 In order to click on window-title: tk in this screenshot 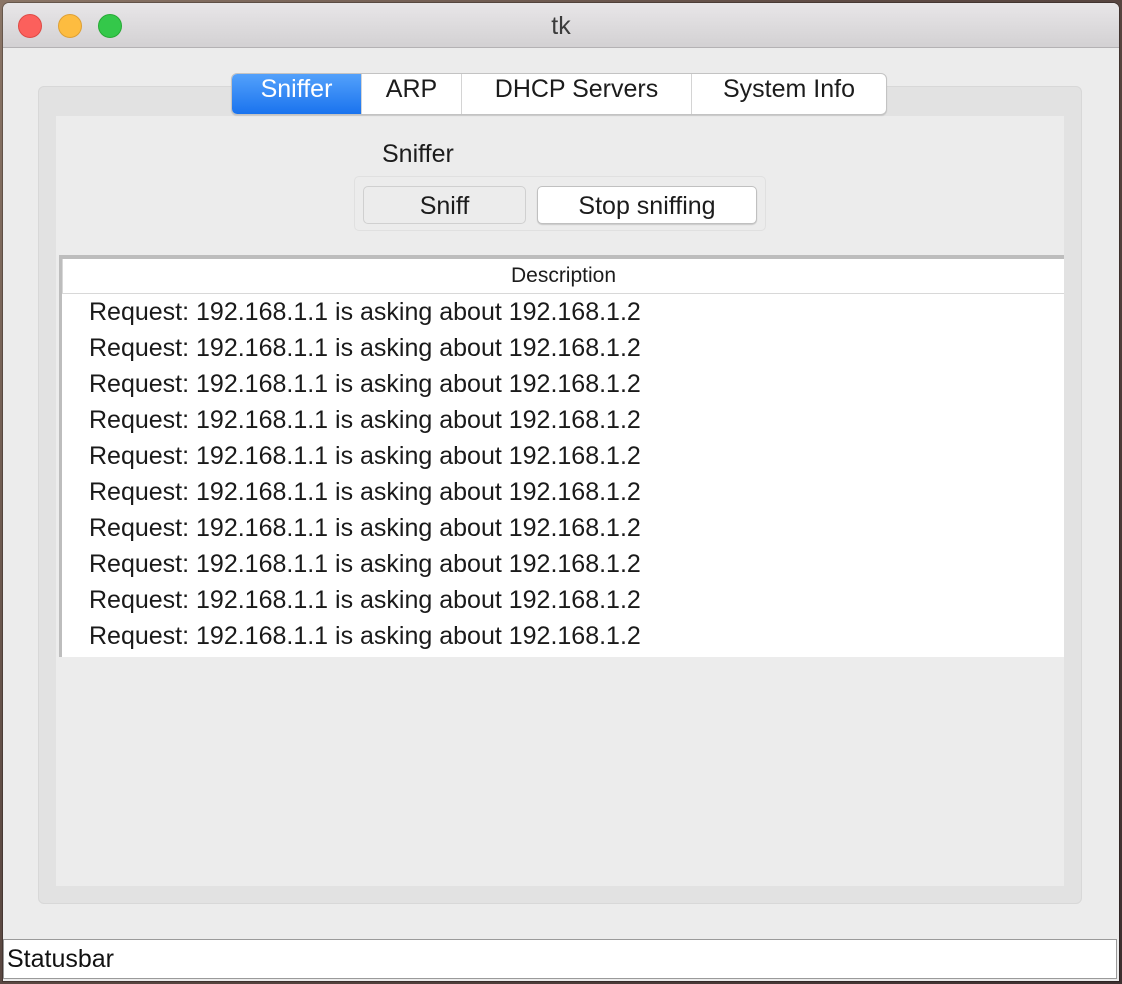, I will do `click(561, 26)`.